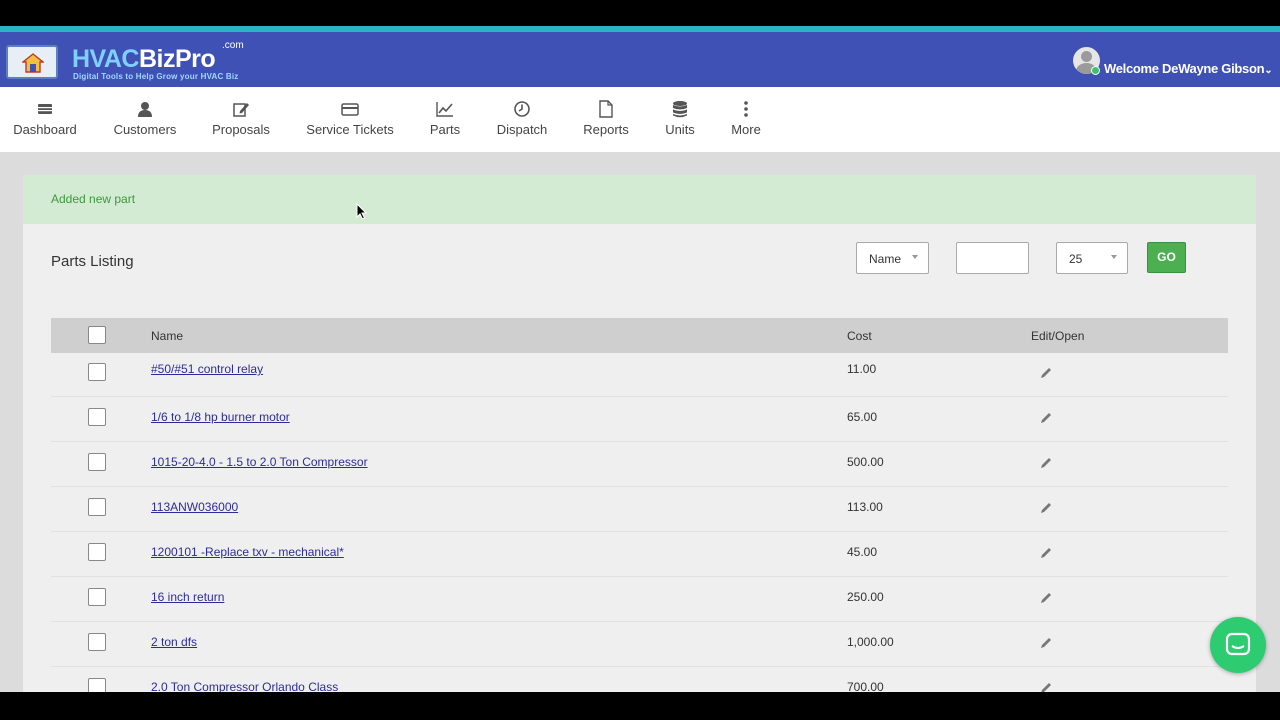  Describe the element at coordinates (865, 597) in the screenshot. I see `part-cost: 250.00` at that location.